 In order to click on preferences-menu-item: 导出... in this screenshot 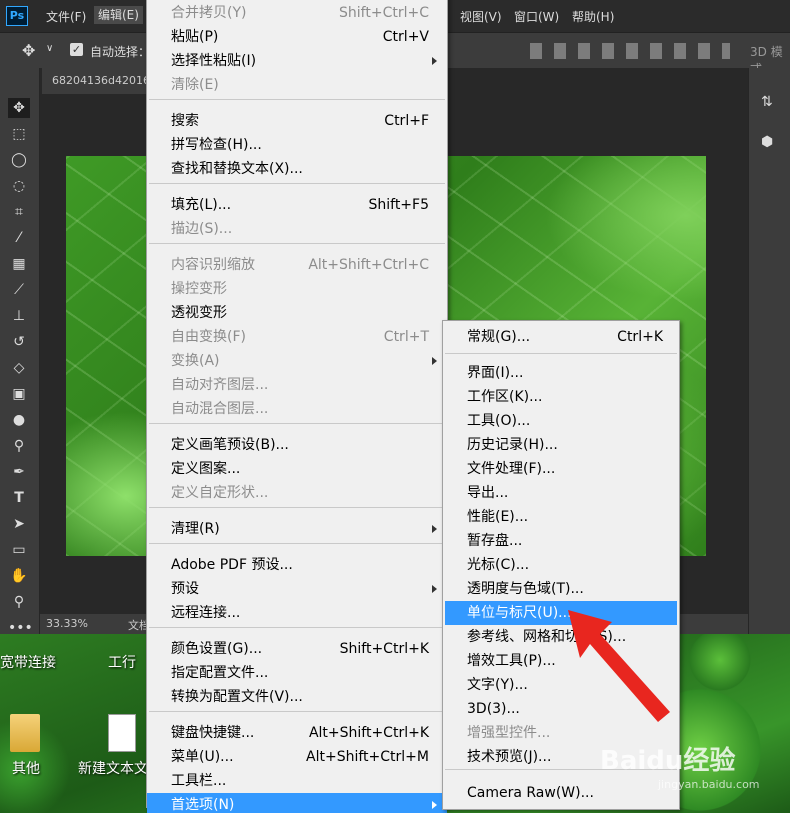, I will do `click(561, 493)`.